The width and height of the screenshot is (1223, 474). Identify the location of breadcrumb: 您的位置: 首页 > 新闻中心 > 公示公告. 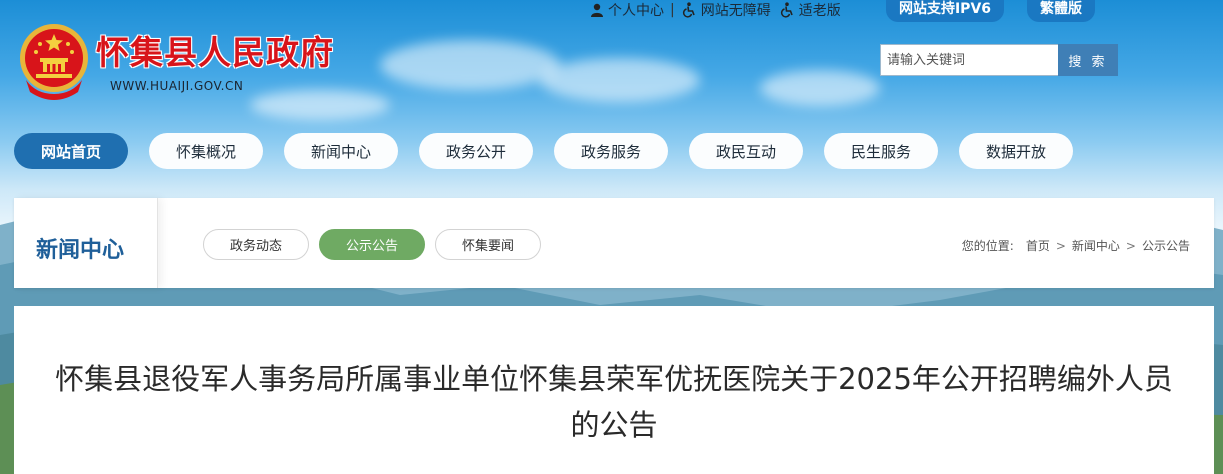
(1076, 245).